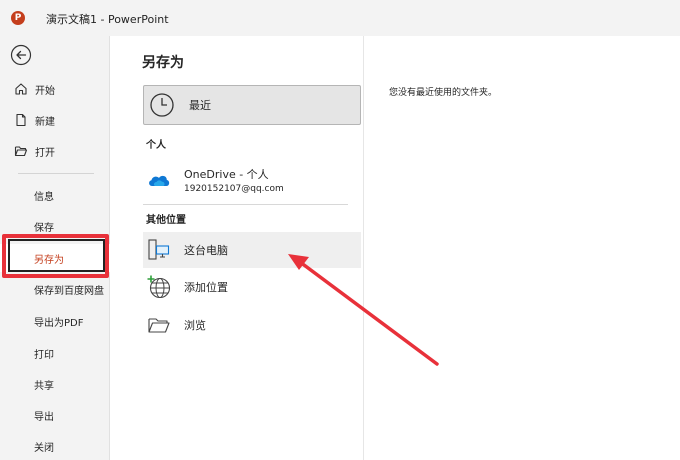 The image size is (680, 460). What do you see at coordinates (252, 250) in the screenshot?
I see `this-pc-location: 这台电脑` at bounding box center [252, 250].